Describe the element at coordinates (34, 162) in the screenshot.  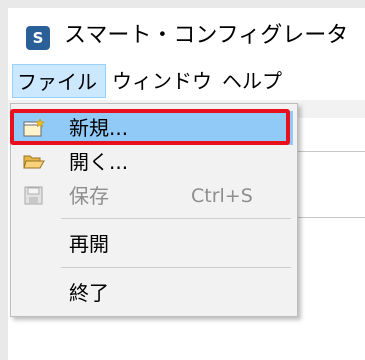
I see `open-folder-icon` at that location.